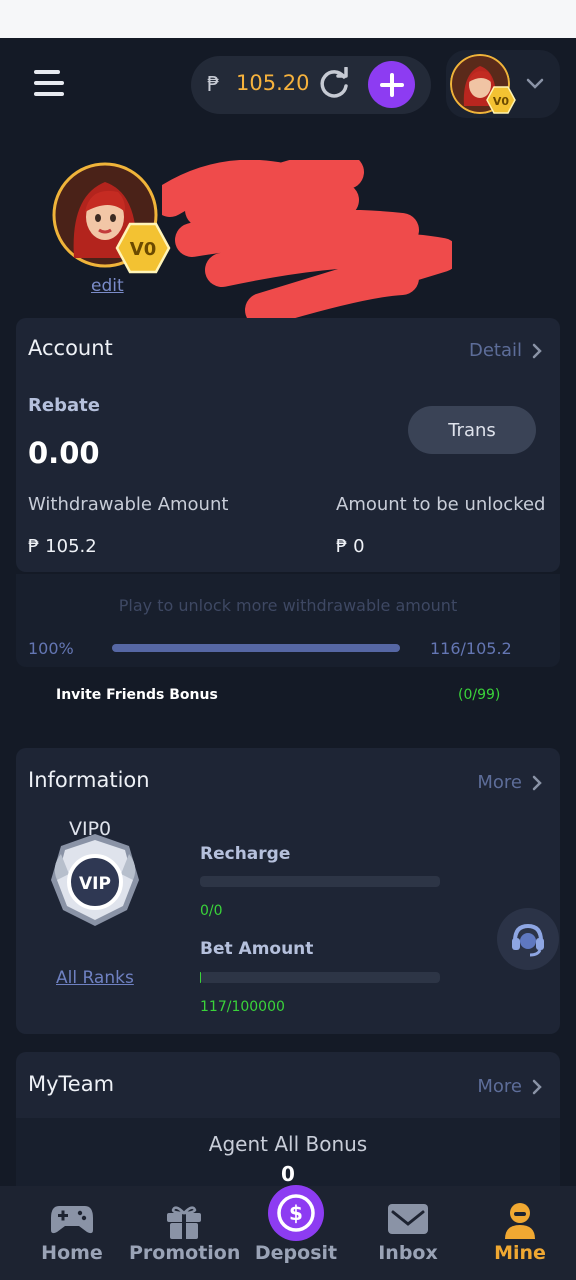  What do you see at coordinates (51, 648) in the screenshot?
I see `unlock-percent: 100%` at bounding box center [51, 648].